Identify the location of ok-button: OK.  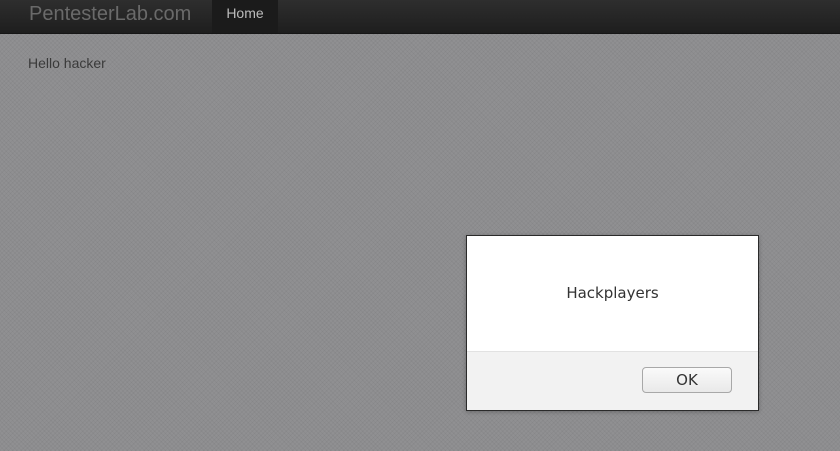
(687, 380).